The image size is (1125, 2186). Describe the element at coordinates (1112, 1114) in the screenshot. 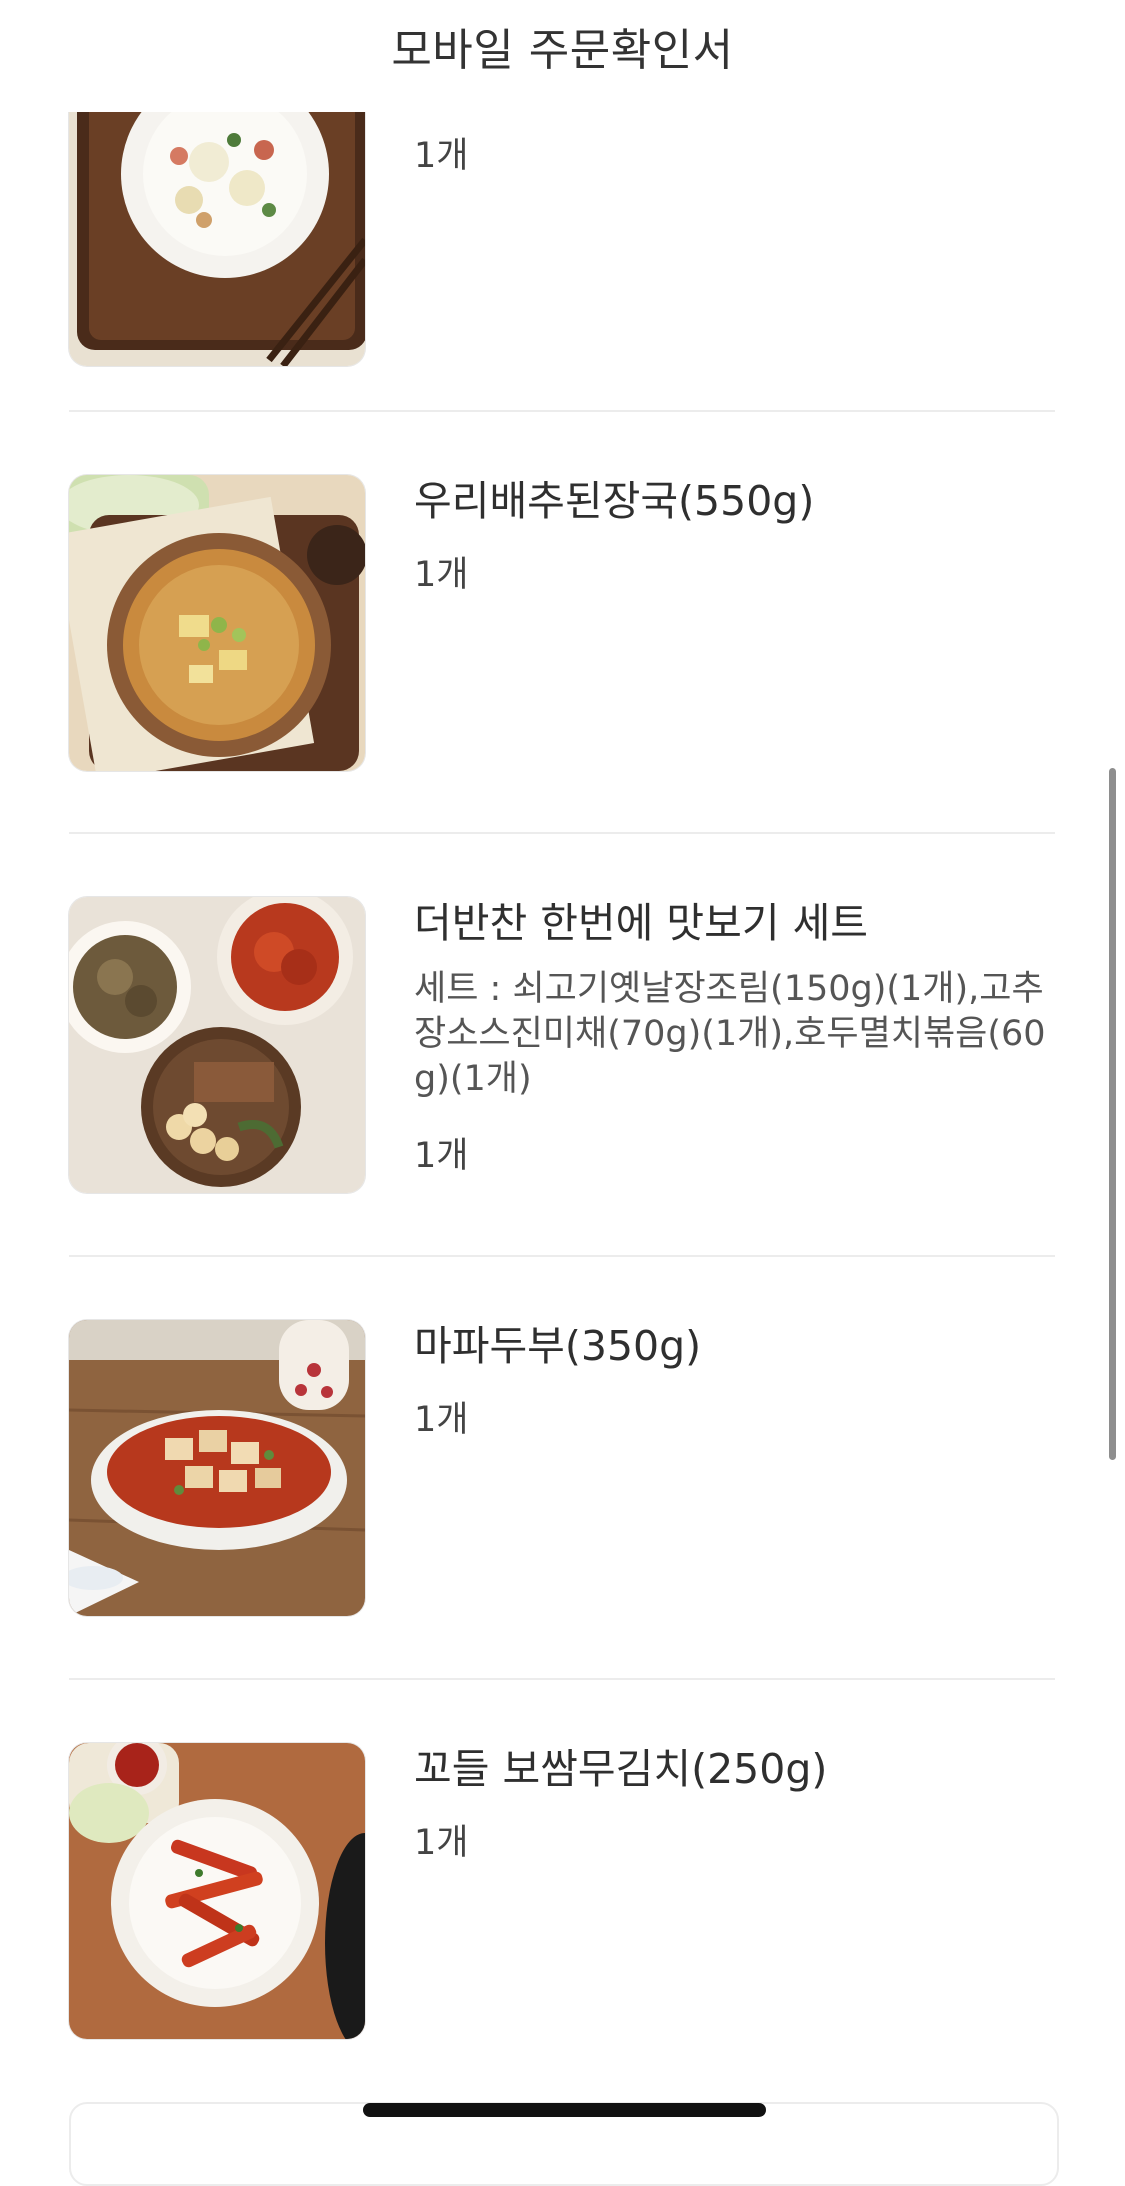

I see `scrollbar` at that location.